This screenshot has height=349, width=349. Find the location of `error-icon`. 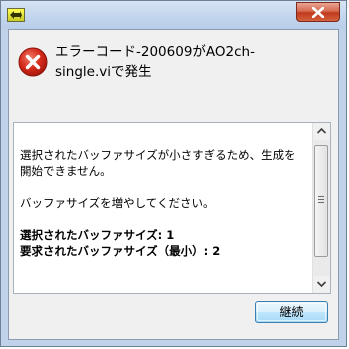

error-icon is located at coordinates (33, 62).